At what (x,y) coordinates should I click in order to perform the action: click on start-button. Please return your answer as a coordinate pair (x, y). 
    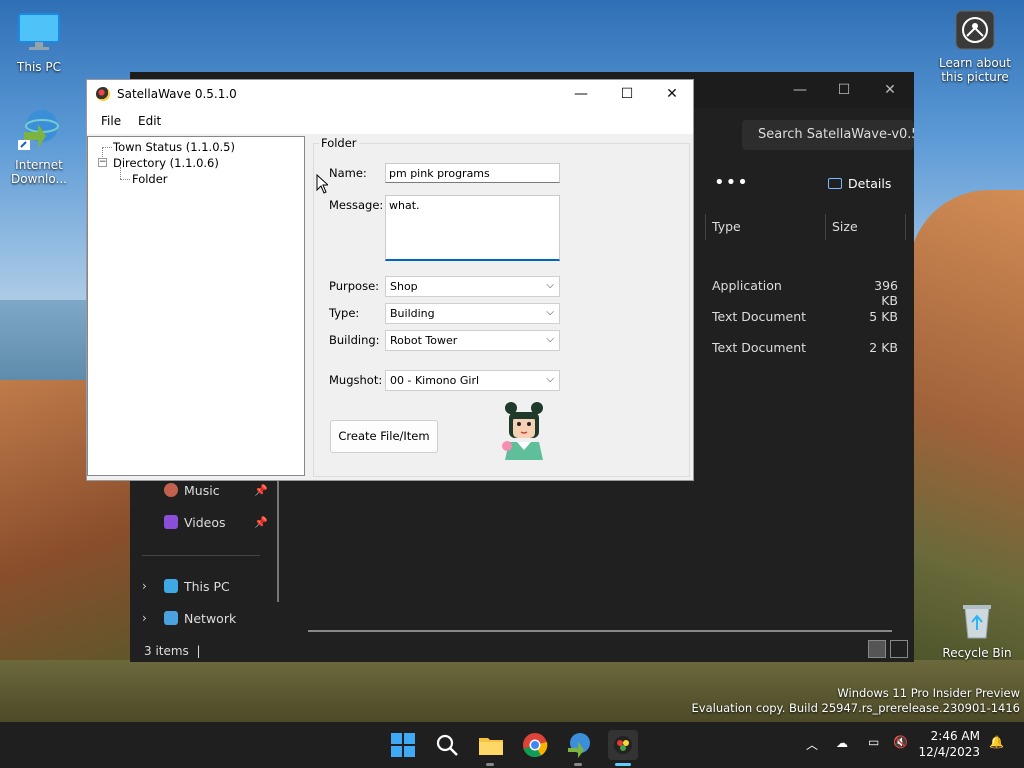
    Looking at the image, I should click on (403, 745).